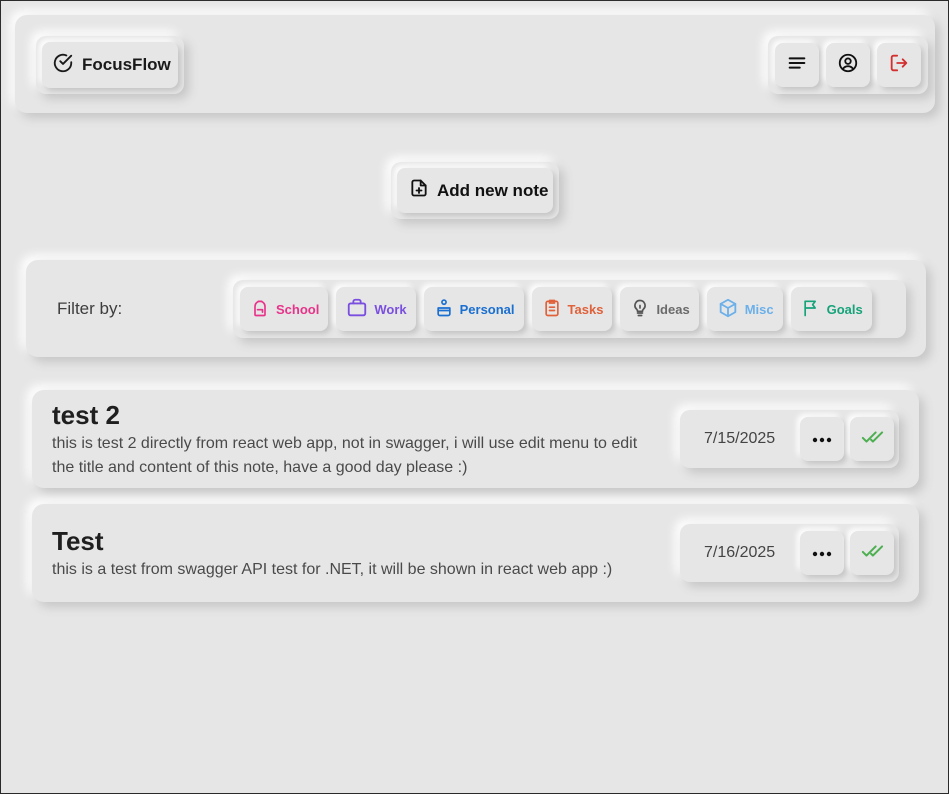  What do you see at coordinates (740, 438) in the screenshot?
I see `note-date: 7/15/2025` at bounding box center [740, 438].